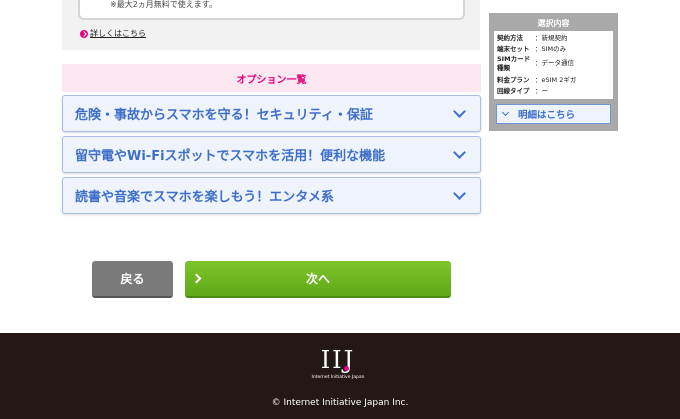 Image resolution: width=680 pixels, height=419 pixels. Describe the element at coordinates (271, 10) in the screenshot. I see `plan-notice-box: ※最大2ヵ月無料で使えます。` at that location.